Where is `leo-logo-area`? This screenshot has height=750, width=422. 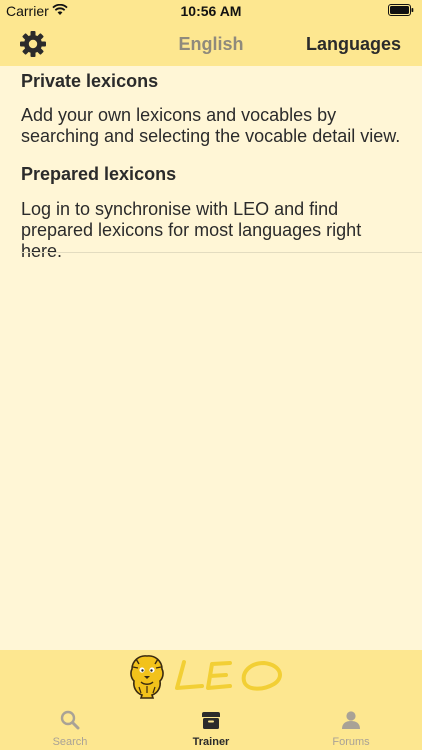
leo-logo-area is located at coordinates (211, 677).